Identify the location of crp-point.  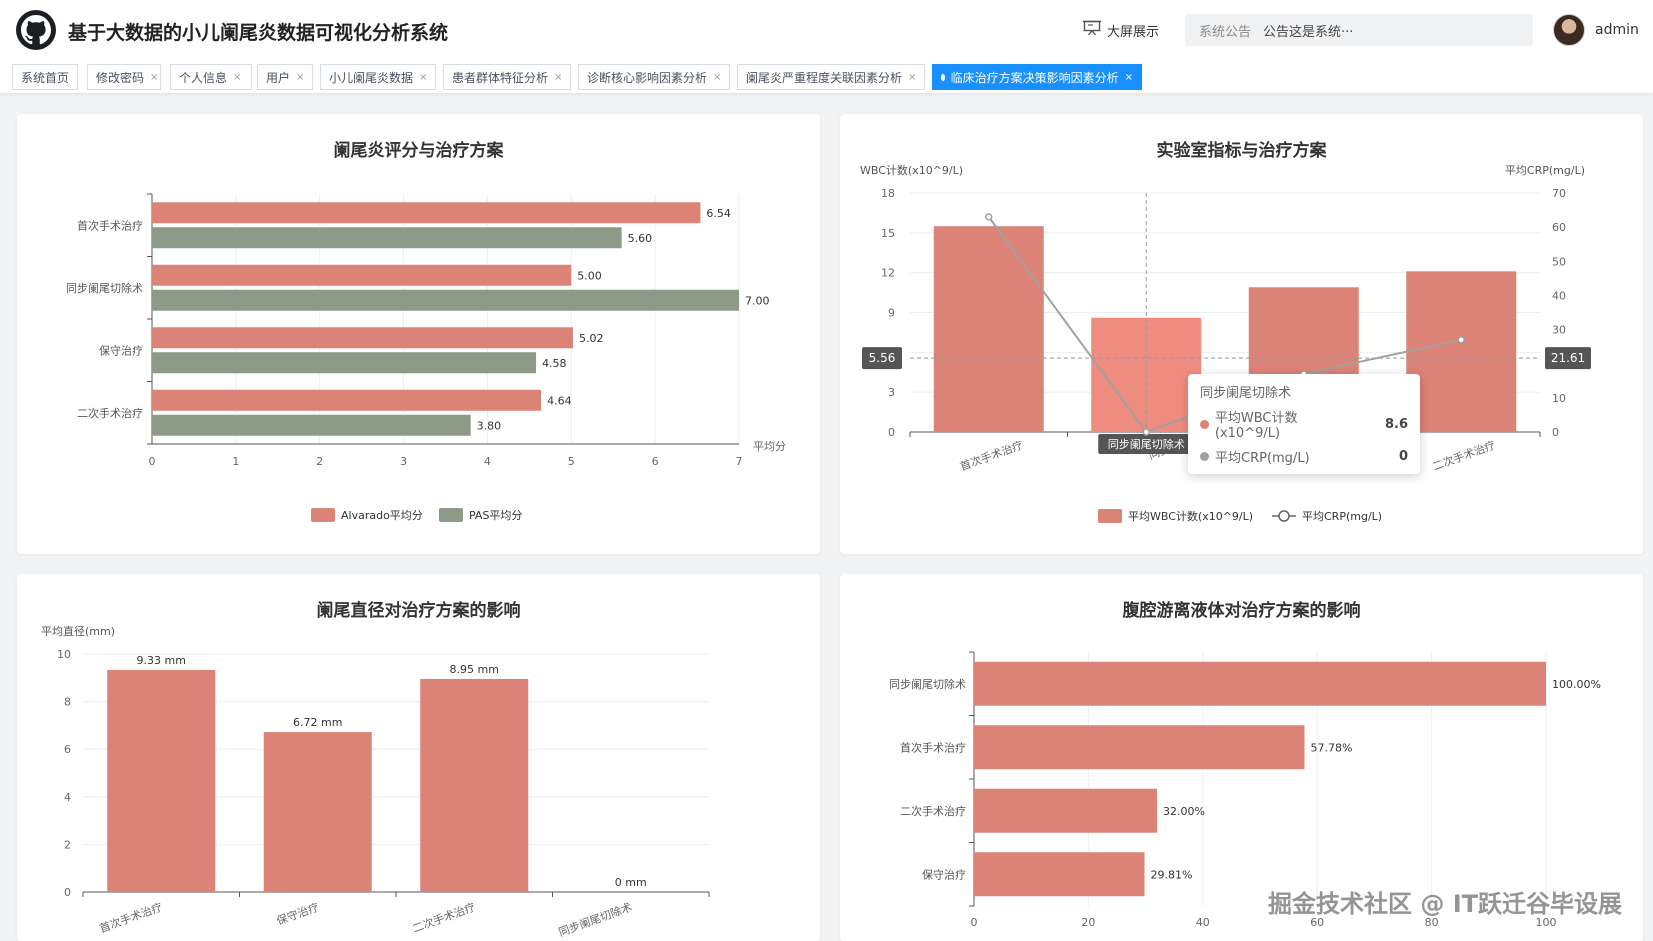
(1146, 432).